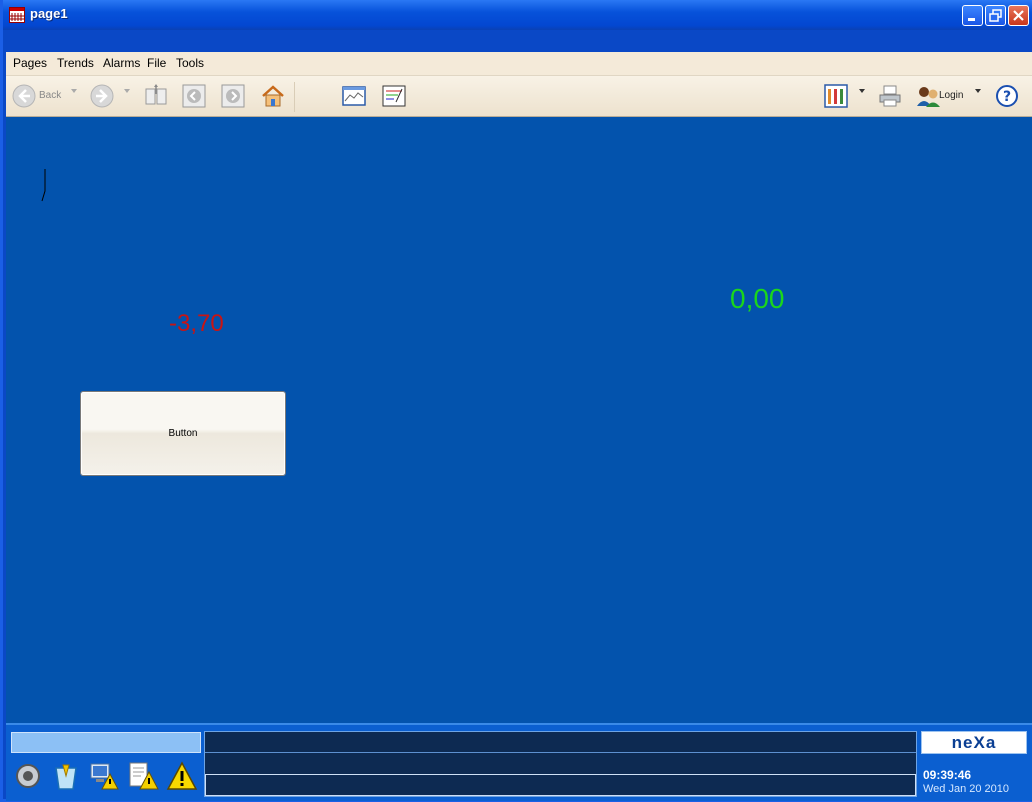 This screenshot has height=802, width=1032. What do you see at coordinates (971, 19) in the screenshot?
I see `minimize-icon` at bounding box center [971, 19].